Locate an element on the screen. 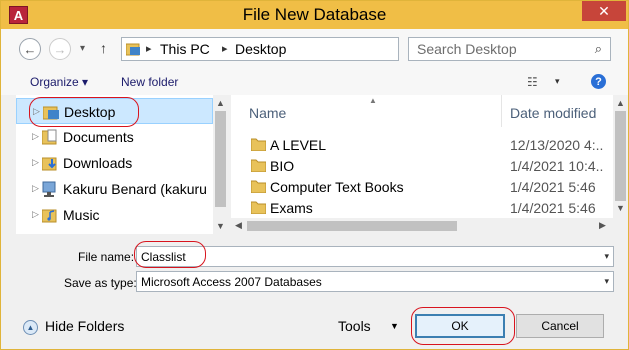 The width and height of the screenshot is (629, 350). documents-icon is located at coordinates (49, 137).